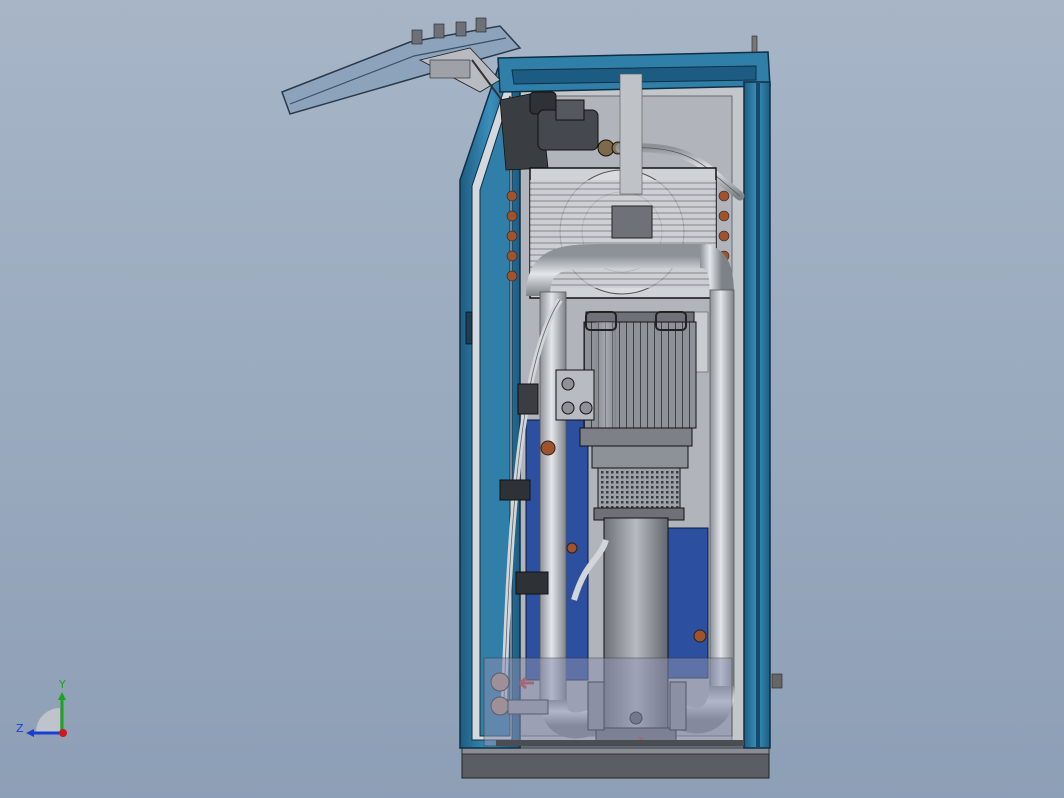 This screenshot has width=1064, height=798. What do you see at coordinates (615, 763) in the screenshot?
I see `base-plinth` at bounding box center [615, 763].